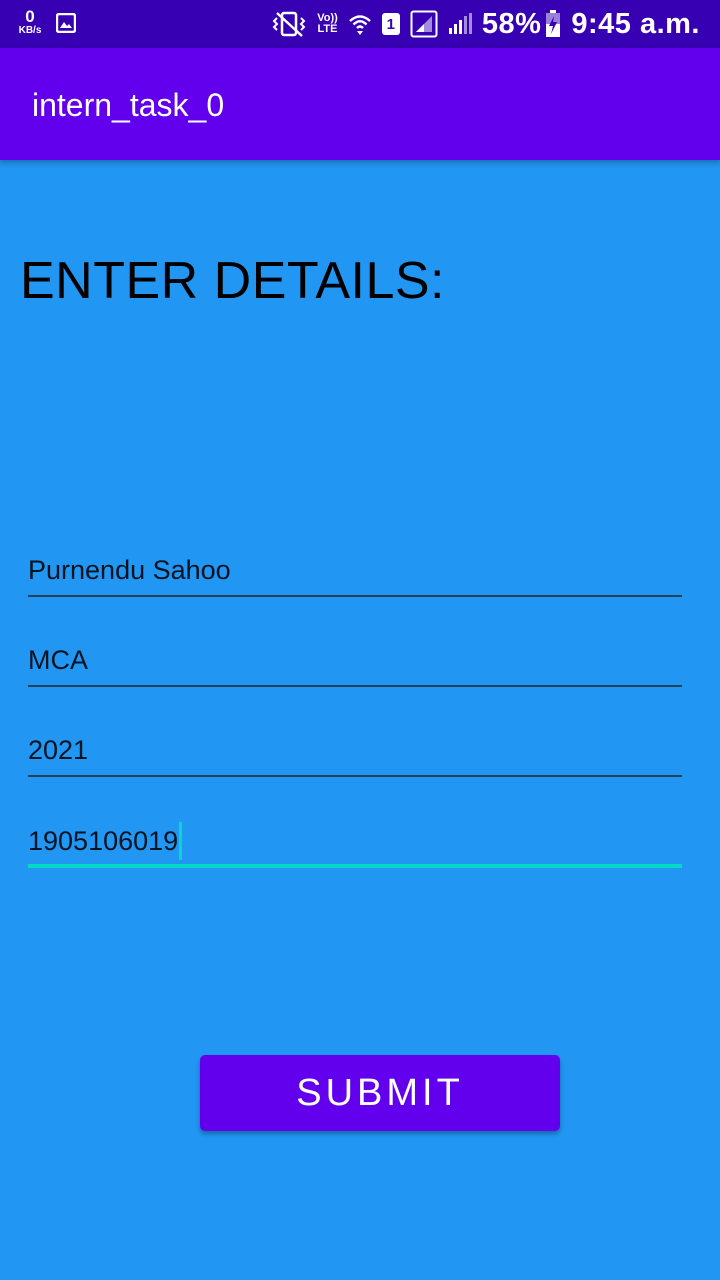  What do you see at coordinates (181, 840) in the screenshot?
I see `text-cursor` at bounding box center [181, 840].